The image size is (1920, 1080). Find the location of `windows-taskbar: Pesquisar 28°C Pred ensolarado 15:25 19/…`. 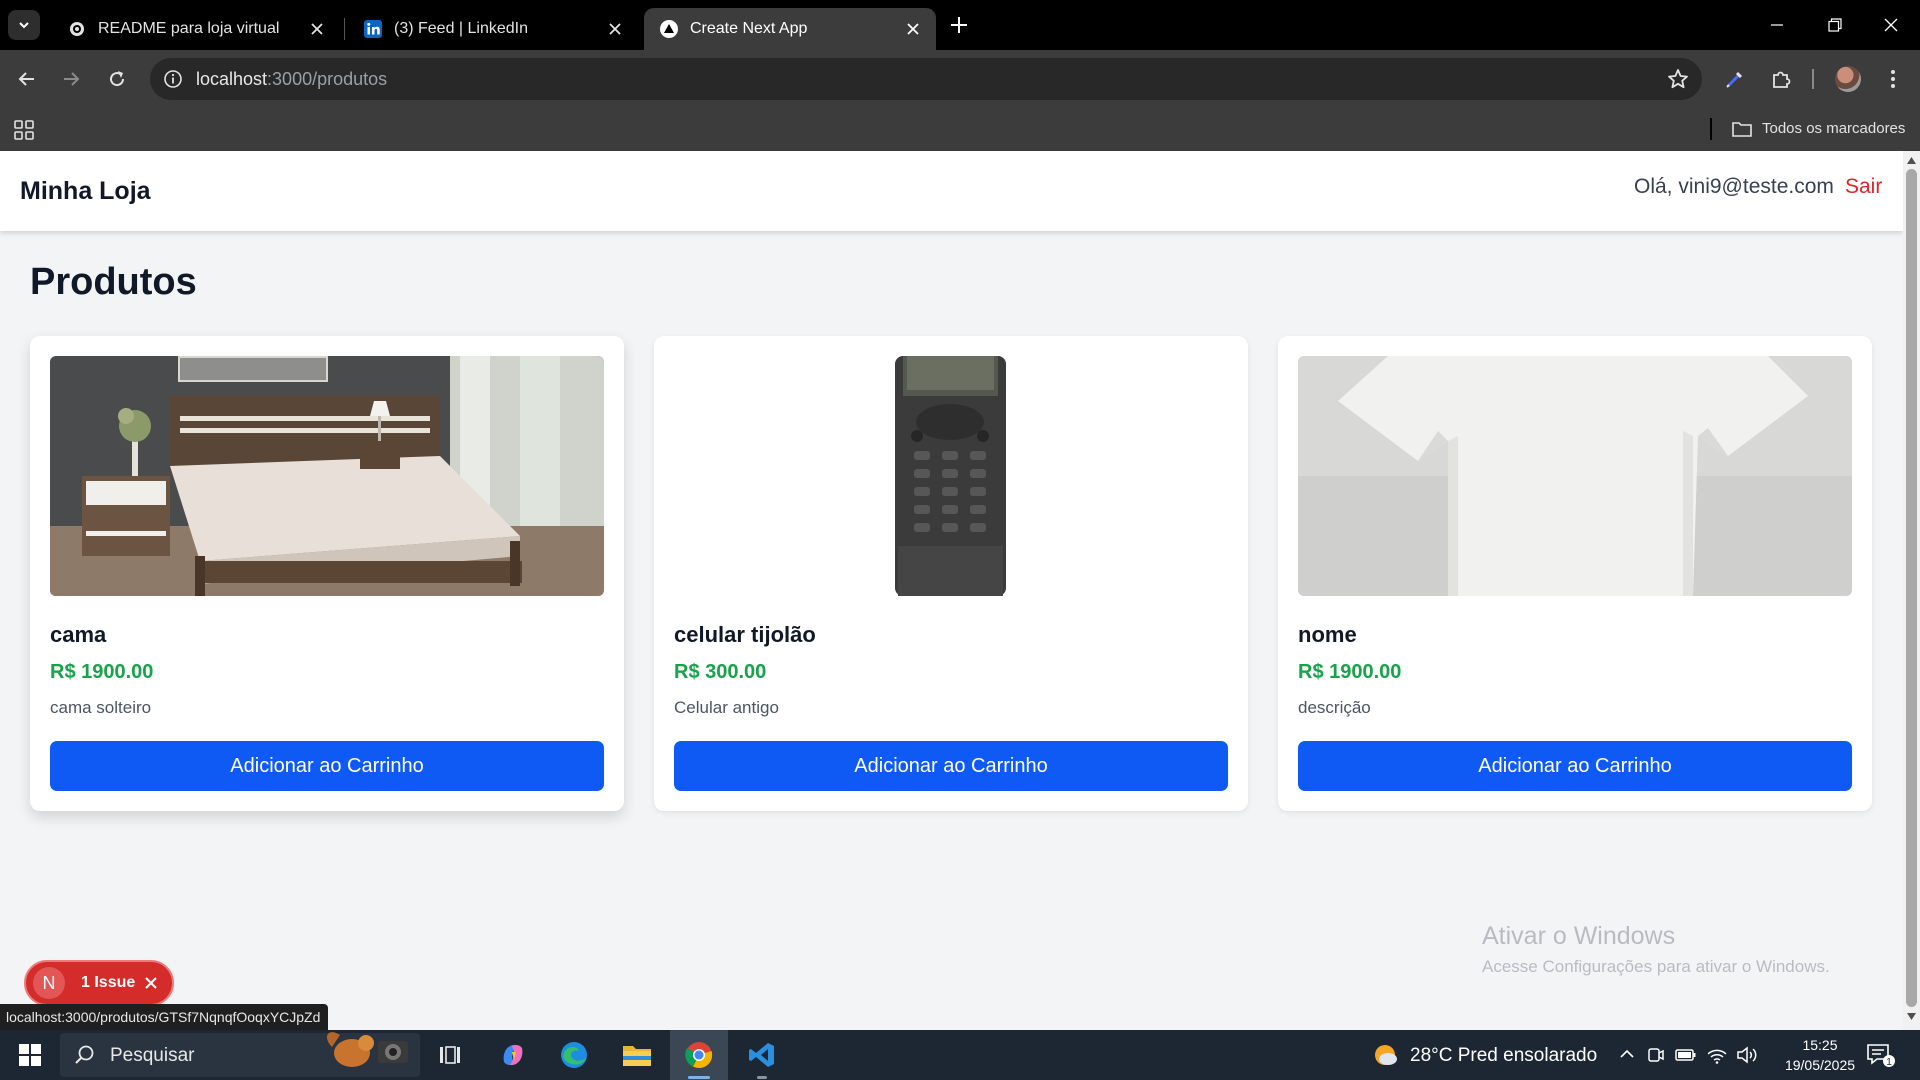

windows-taskbar: Pesquisar 28°C Pred ensolarado 15:25 19/… is located at coordinates (960, 1055).